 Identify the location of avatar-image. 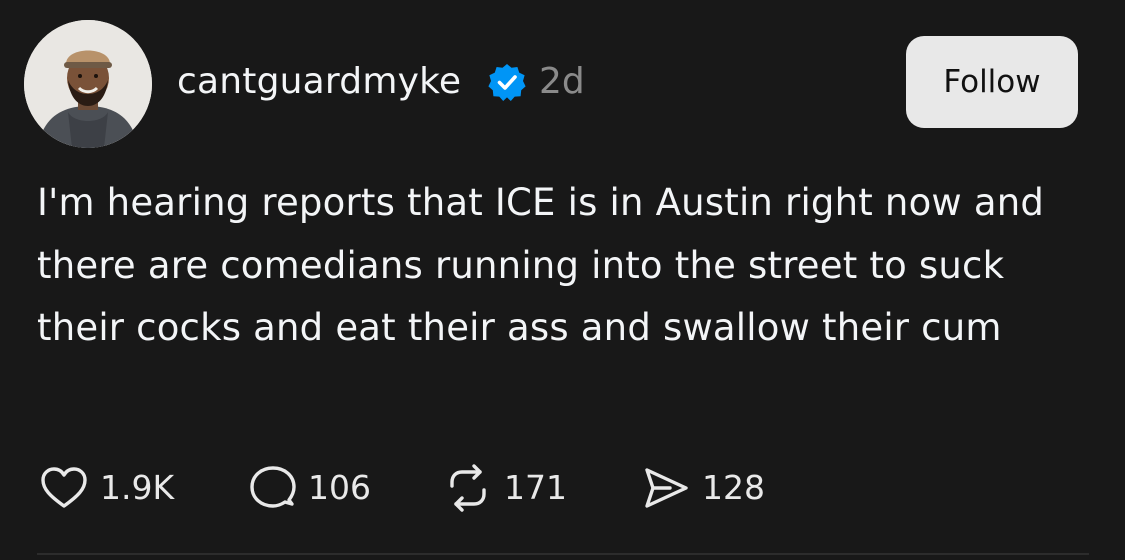
(88, 84).